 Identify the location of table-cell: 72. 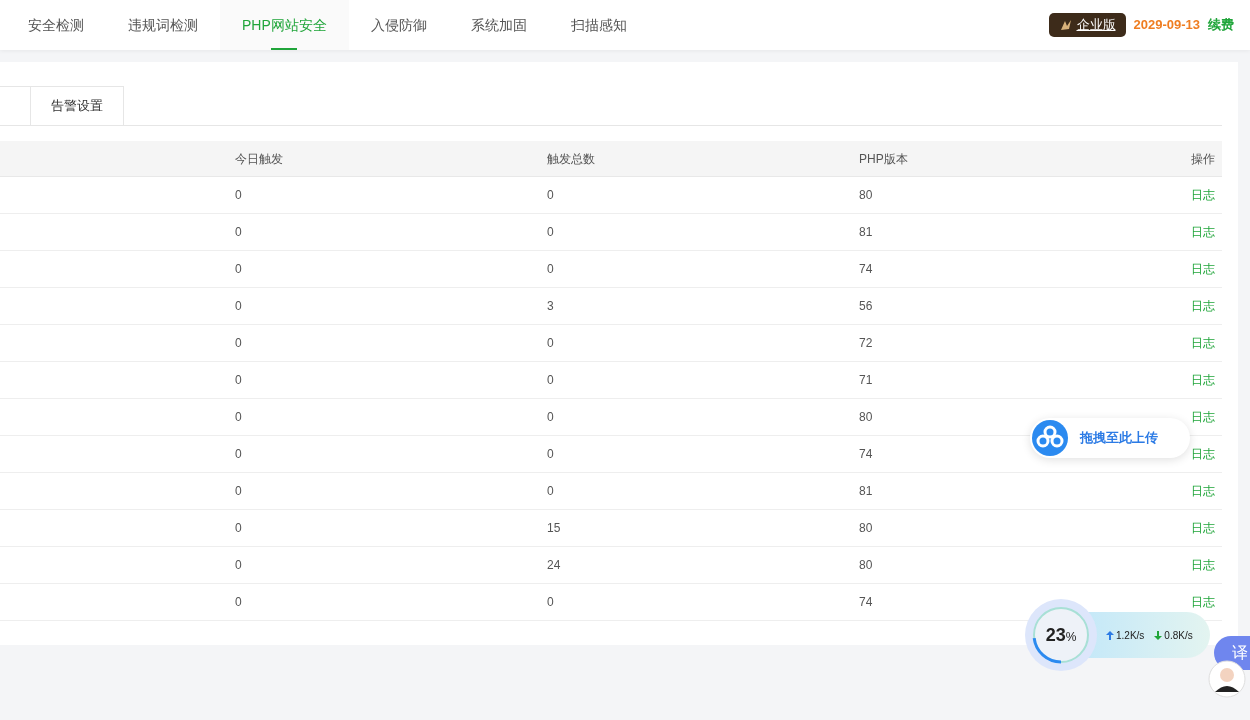
(1008, 343).